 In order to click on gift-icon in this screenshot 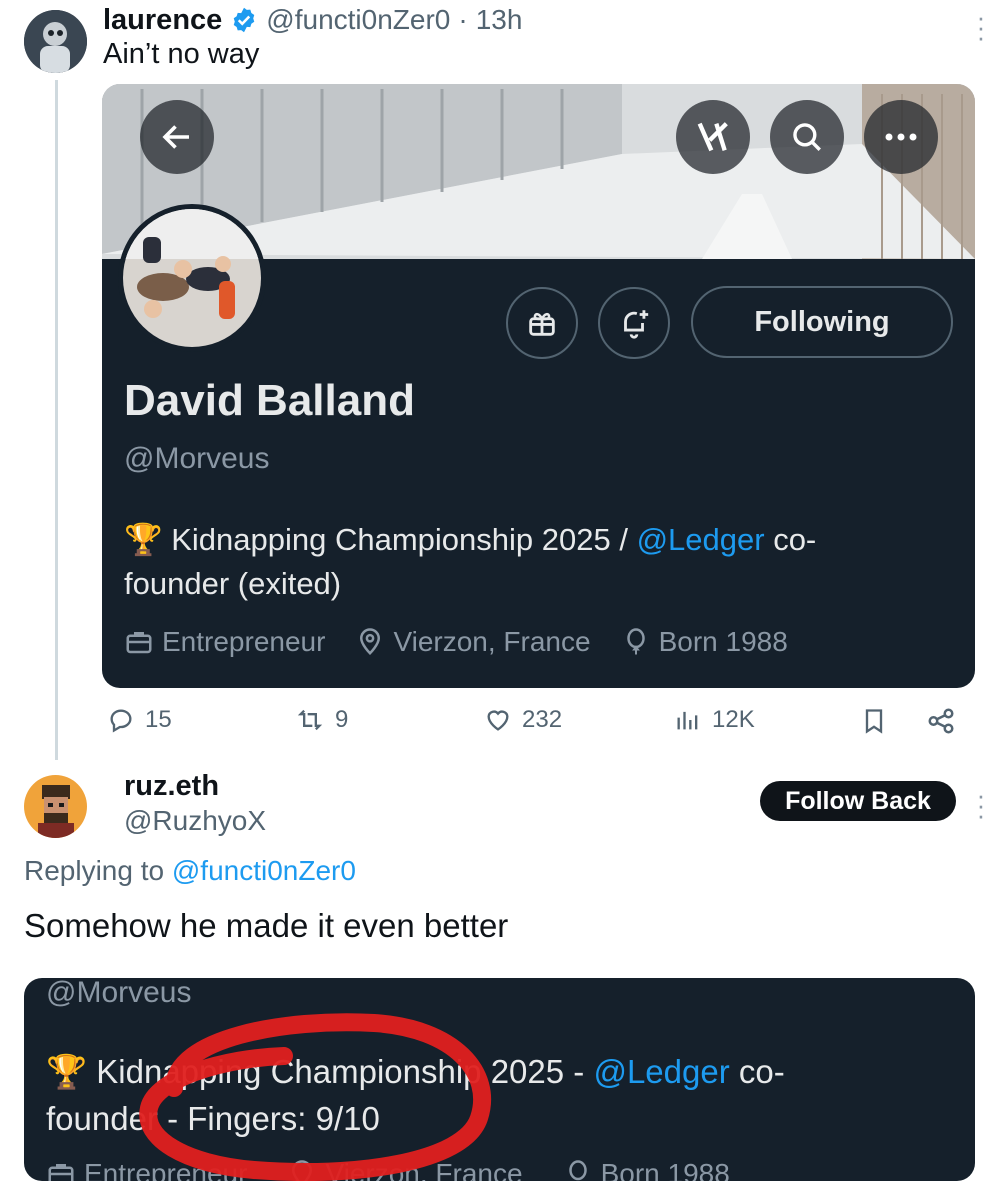, I will do `click(542, 324)`.